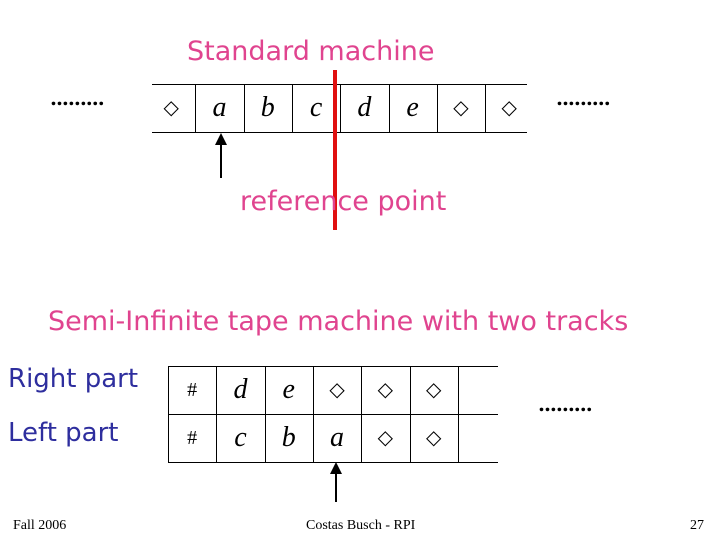 The image size is (720, 540). I want to click on left-part-label: Left part, so click(63, 433).